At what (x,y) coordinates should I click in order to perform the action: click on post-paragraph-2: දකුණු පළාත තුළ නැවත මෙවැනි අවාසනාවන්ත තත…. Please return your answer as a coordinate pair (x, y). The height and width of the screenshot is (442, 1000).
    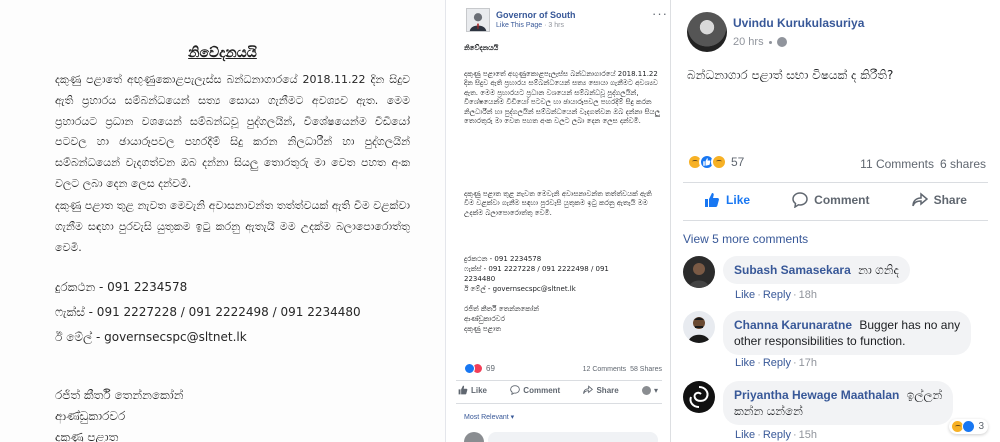
    Looking at the image, I should click on (558, 203).